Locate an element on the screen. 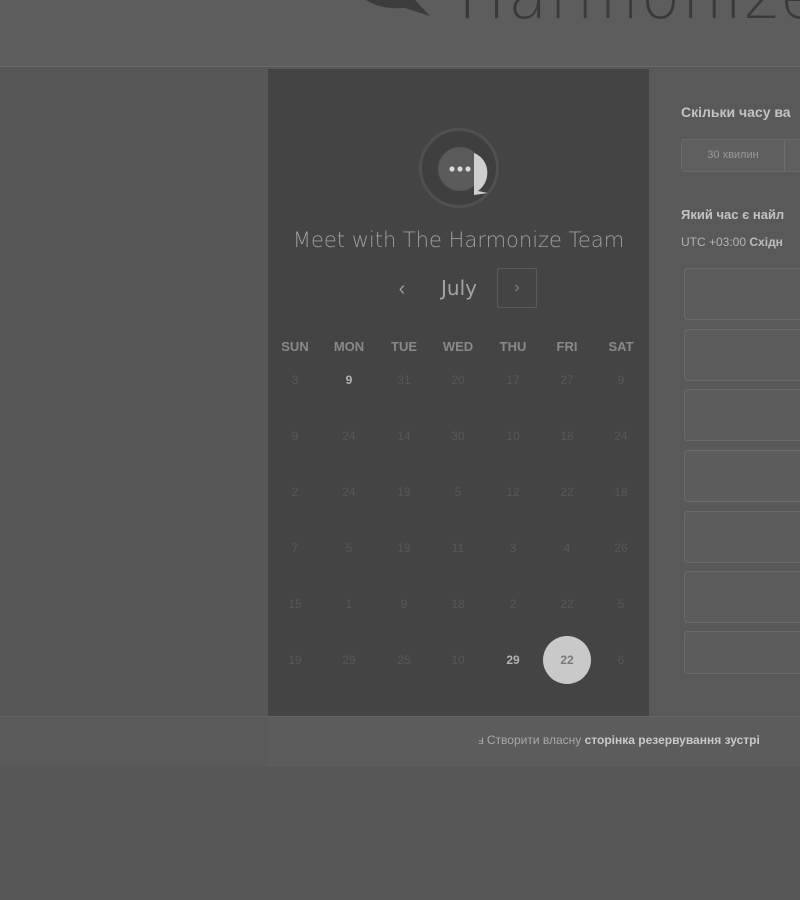 The image size is (800, 900). weekday-label: WED is located at coordinates (458, 346).